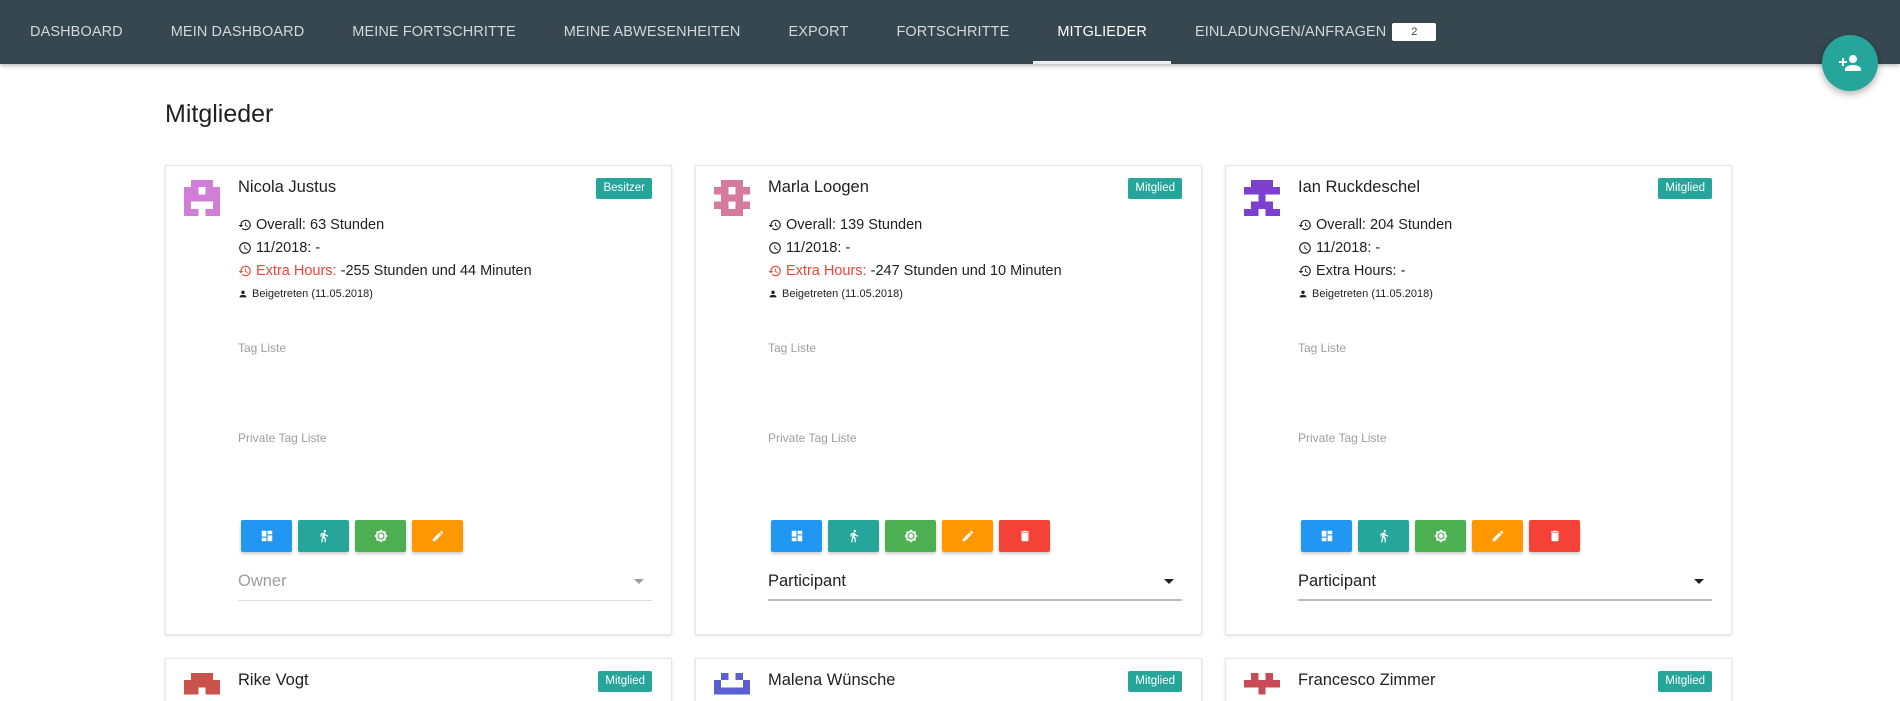  What do you see at coordinates (1850, 63) in the screenshot?
I see `add-member-button` at bounding box center [1850, 63].